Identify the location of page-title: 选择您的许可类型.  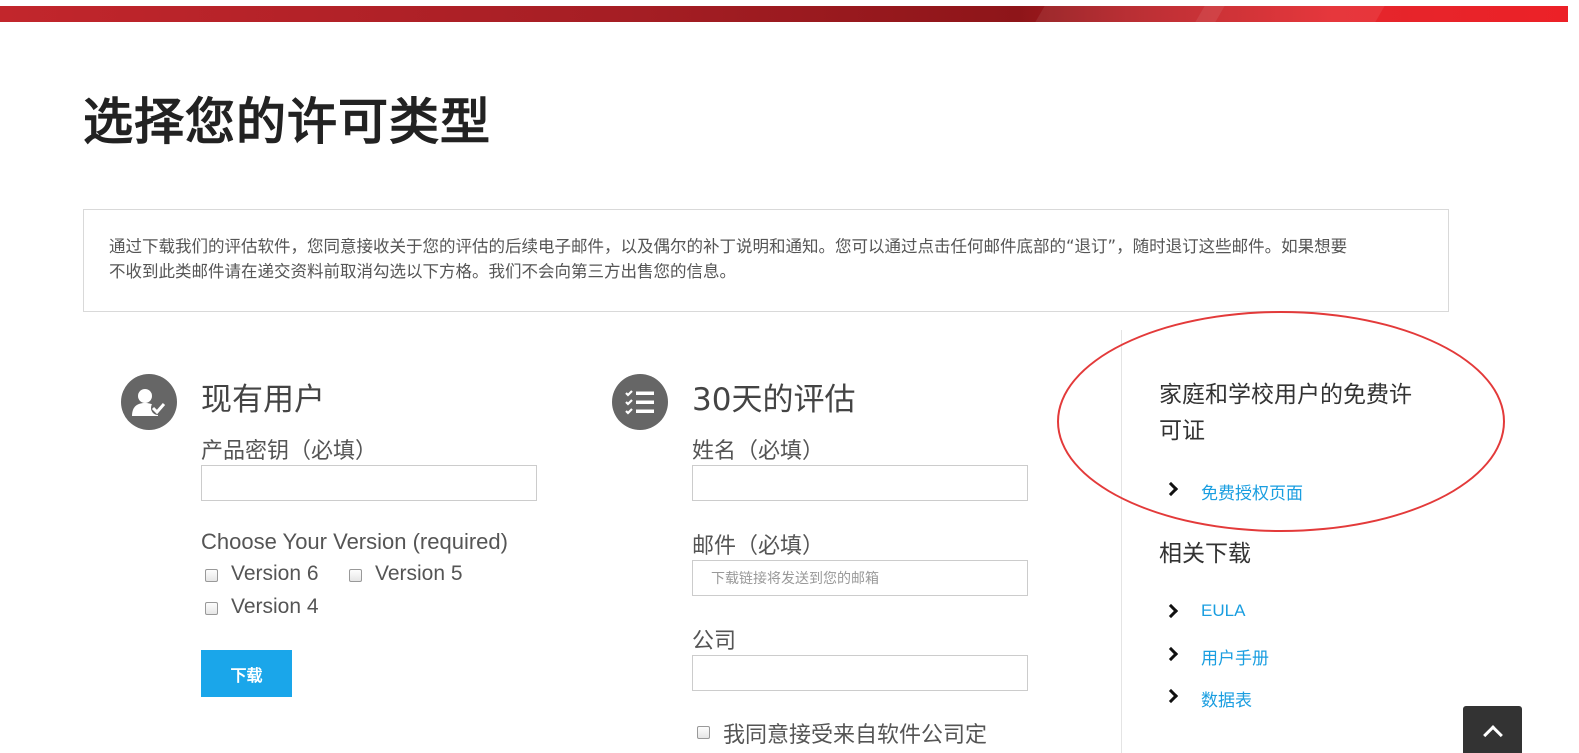
(287, 122).